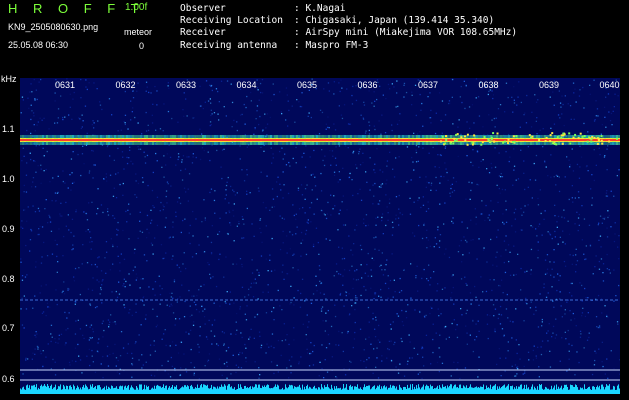 The width and height of the screenshot is (629, 400). Describe the element at coordinates (136, 7) in the screenshot. I see `app-version: 1.00f` at that location.